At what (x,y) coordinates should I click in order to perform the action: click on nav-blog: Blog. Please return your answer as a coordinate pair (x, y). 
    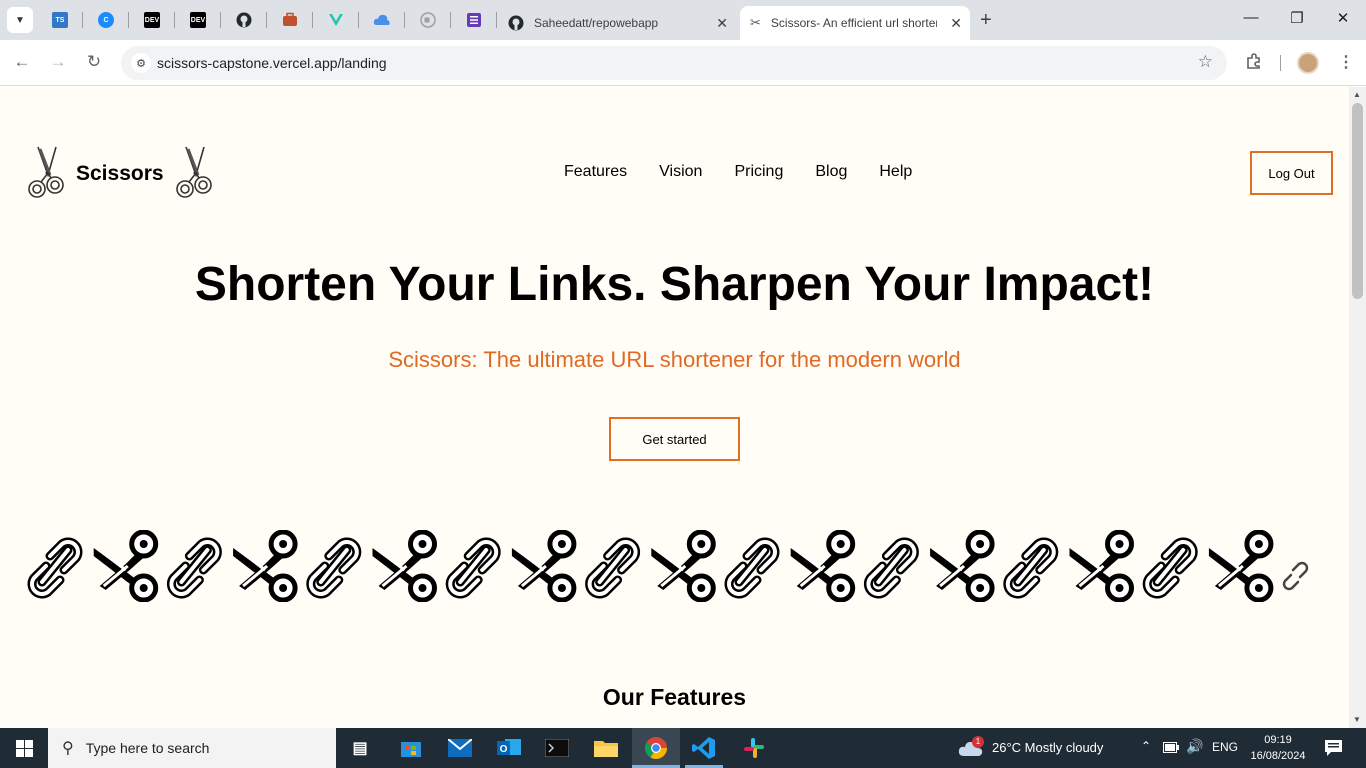
    Looking at the image, I should click on (831, 172).